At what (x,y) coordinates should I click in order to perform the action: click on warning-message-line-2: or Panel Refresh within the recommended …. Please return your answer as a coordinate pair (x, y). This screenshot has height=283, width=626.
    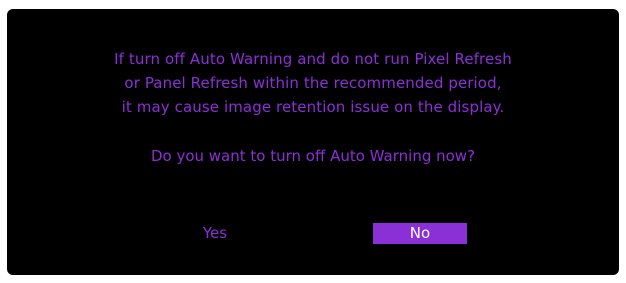
    Looking at the image, I should click on (313, 83).